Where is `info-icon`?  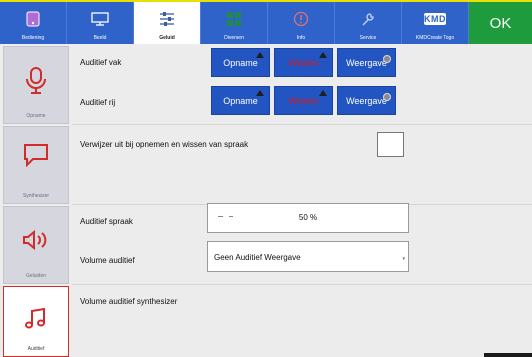 info-icon is located at coordinates (301, 19).